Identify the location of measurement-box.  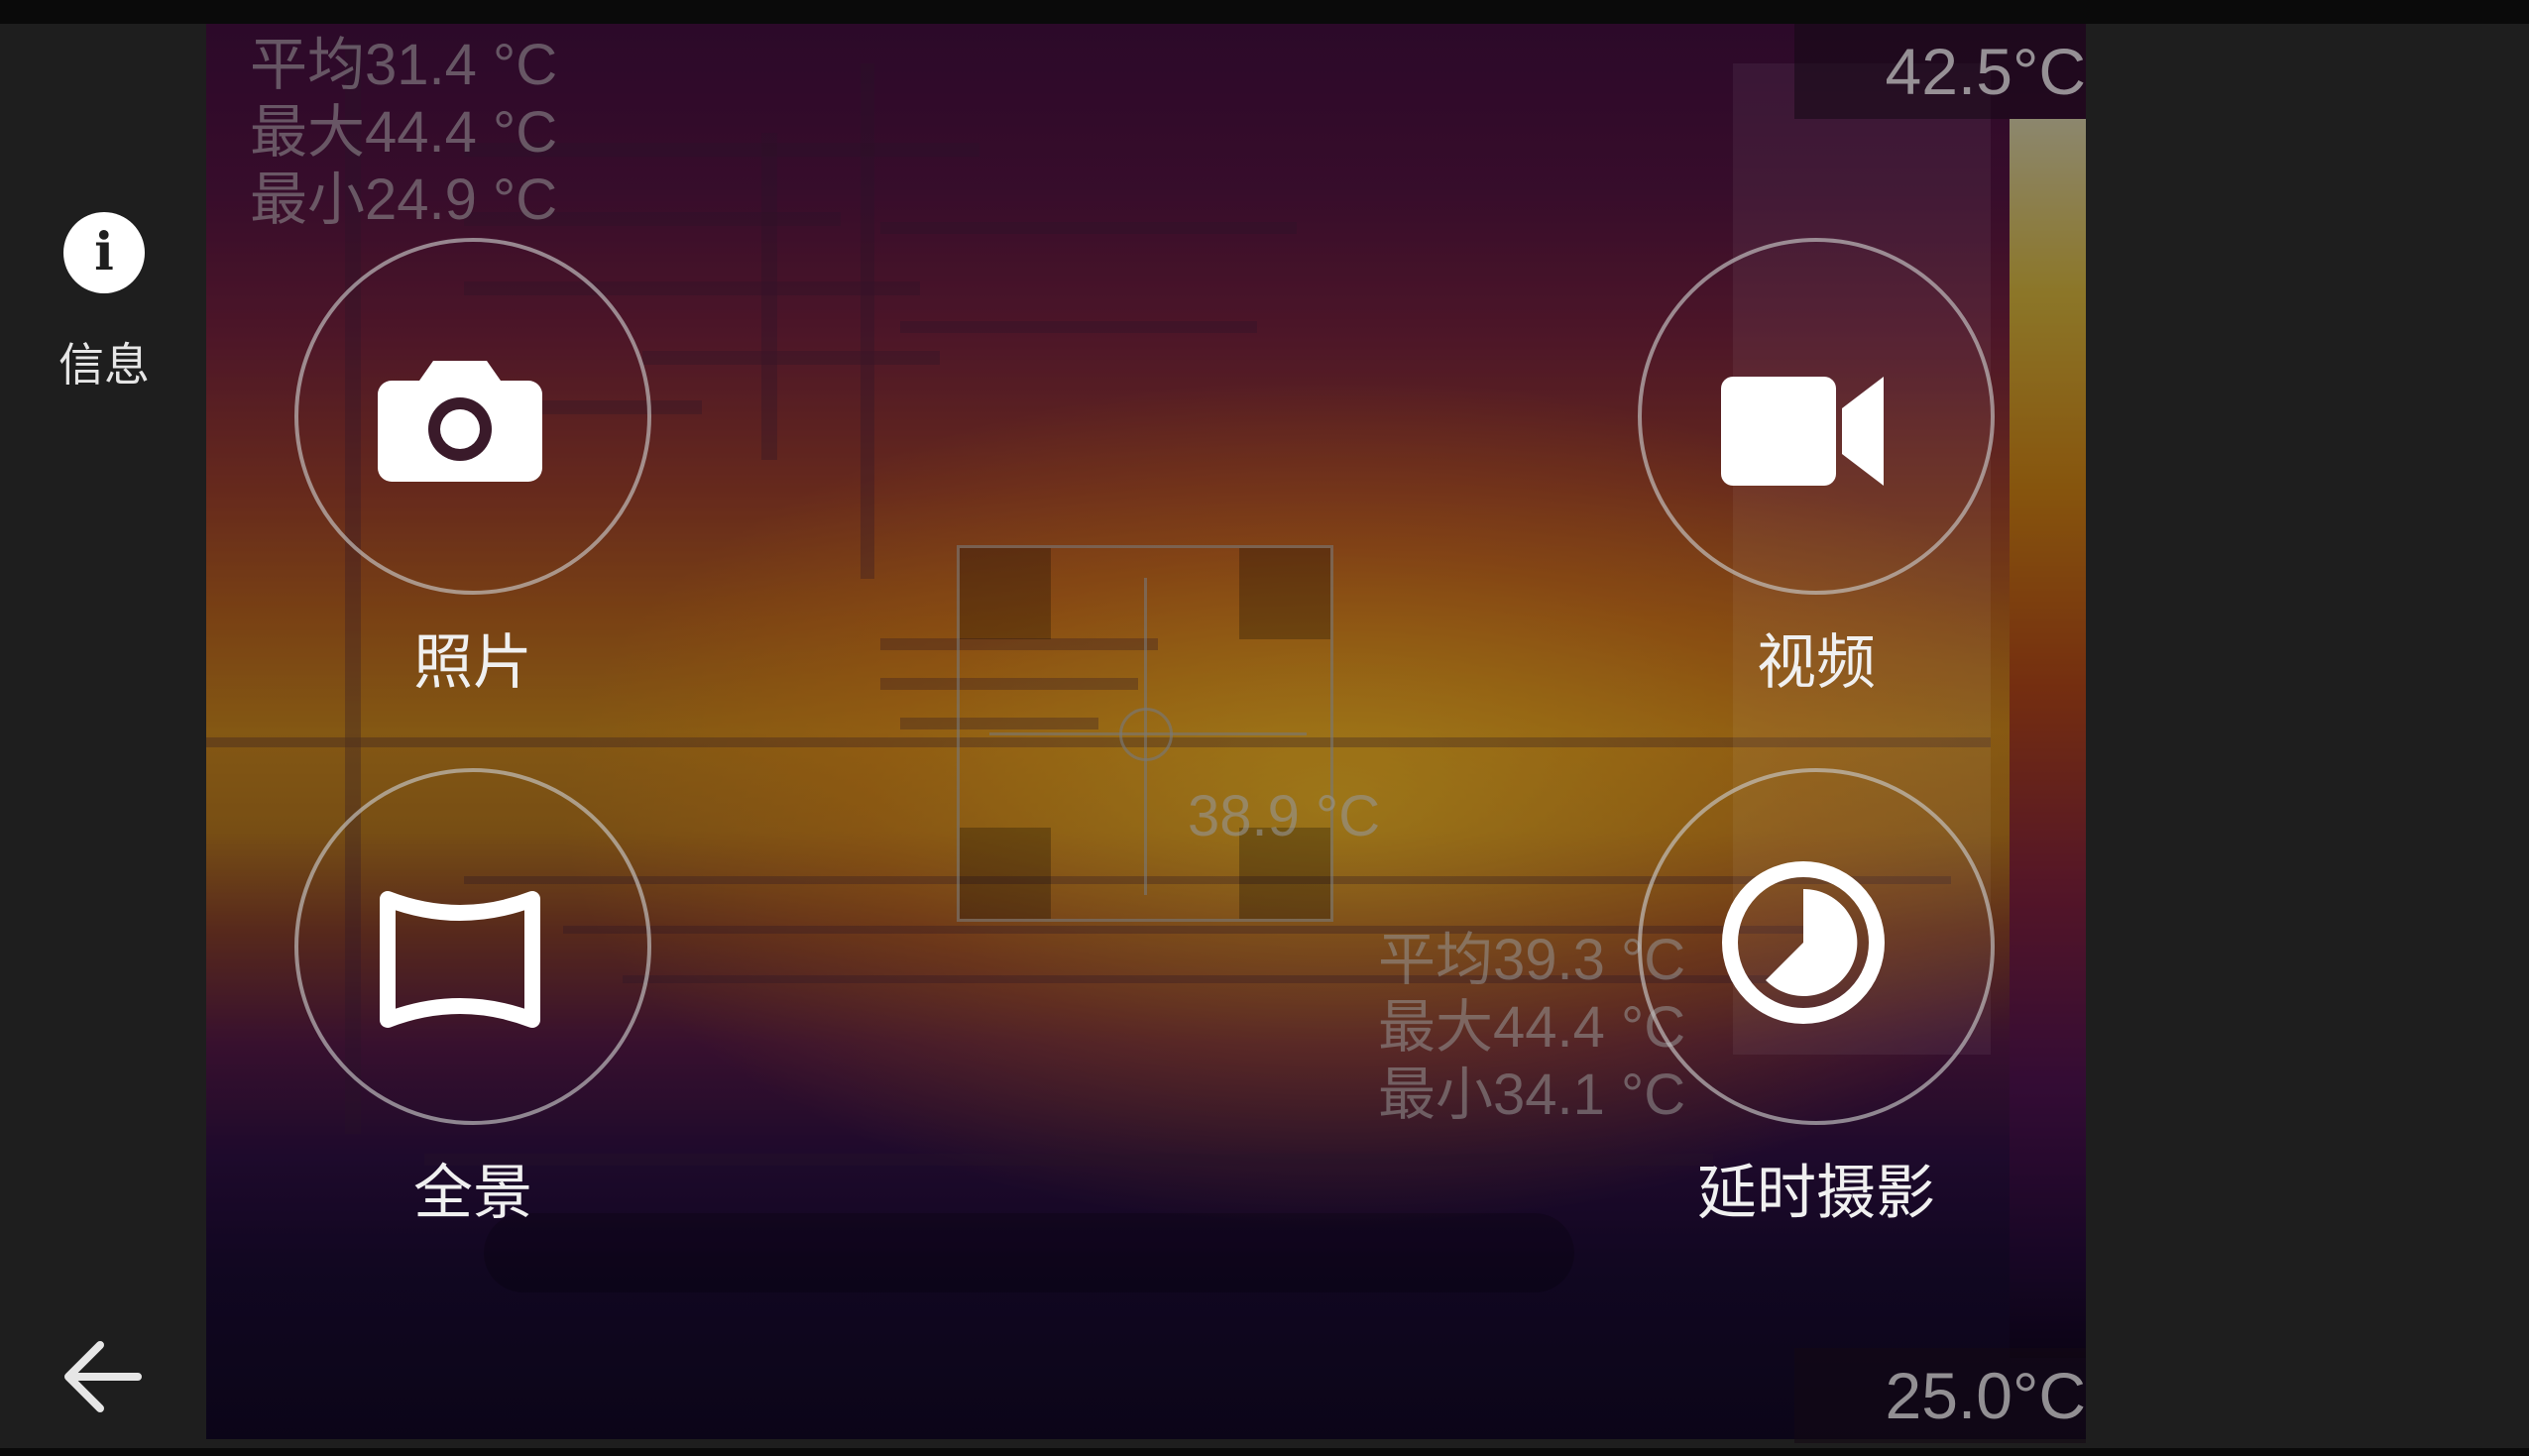
(1145, 733).